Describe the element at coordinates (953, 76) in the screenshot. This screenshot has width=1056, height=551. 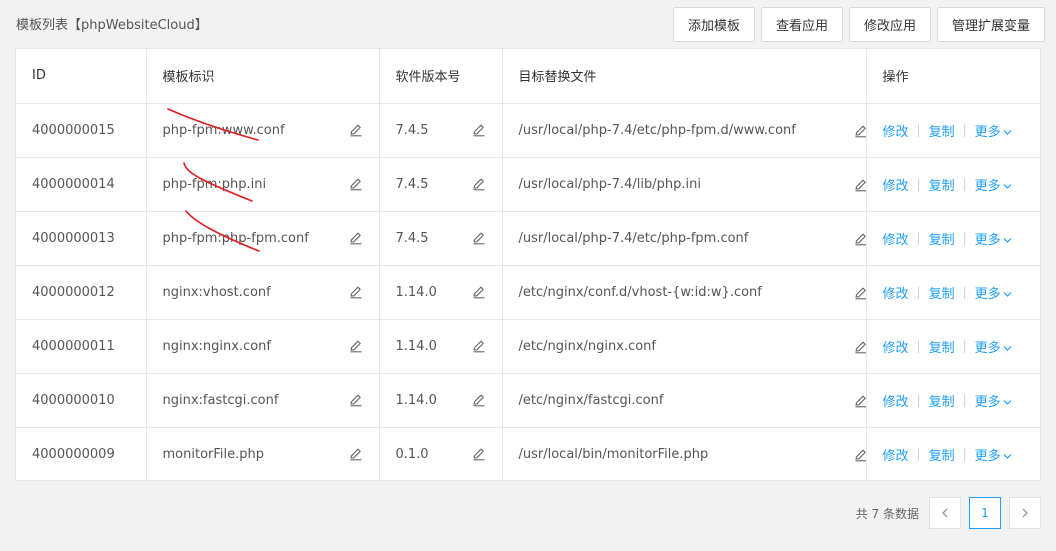
I see `header-actions: 操作` at that location.